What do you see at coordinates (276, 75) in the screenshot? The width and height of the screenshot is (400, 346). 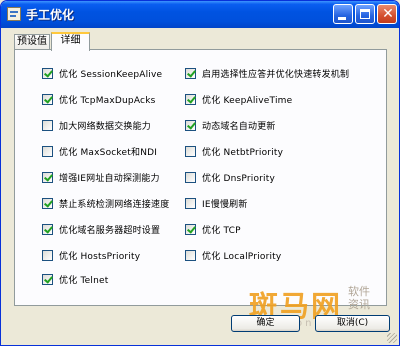 I see `option-label: 启用选择性应答并优化快速转发机制` at bounding box center [276, 75].